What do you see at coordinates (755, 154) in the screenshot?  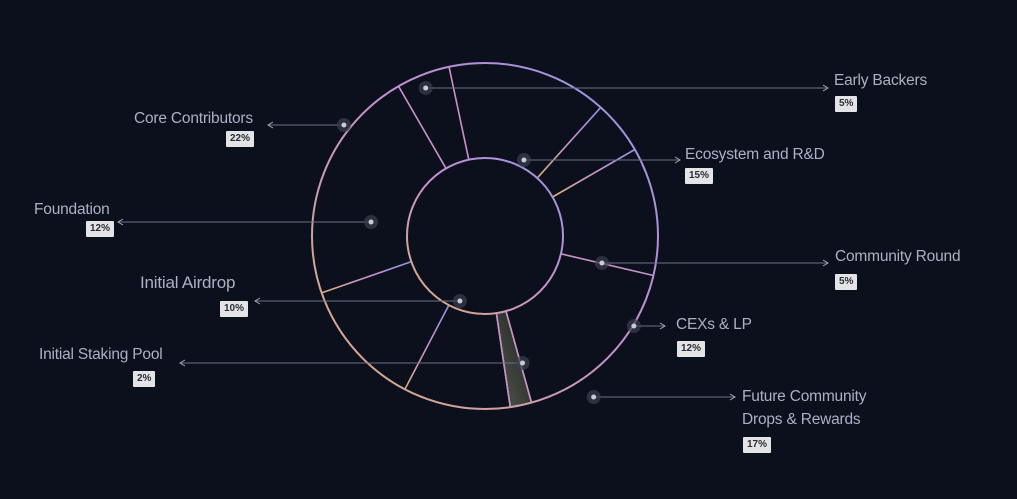 I see `label-ecosystem: Ecosystem and R&D` at bounding box center [755, 154].